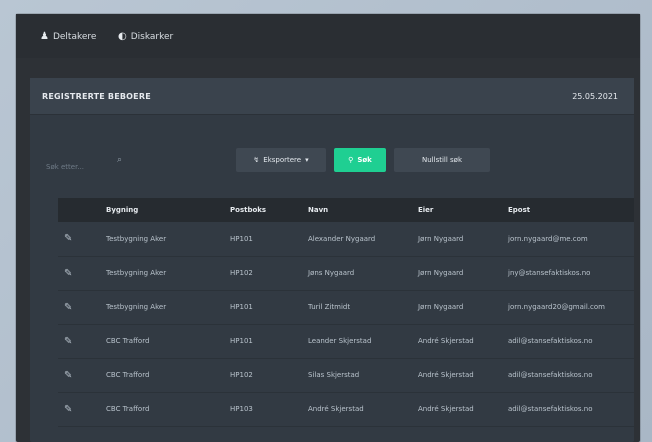 Image resolution: width=652 pixels, height=442 pixels. Describe the element at coordinates (263, 210) in the screenshot. I see `column-header-postboks: Postboks` at that location.